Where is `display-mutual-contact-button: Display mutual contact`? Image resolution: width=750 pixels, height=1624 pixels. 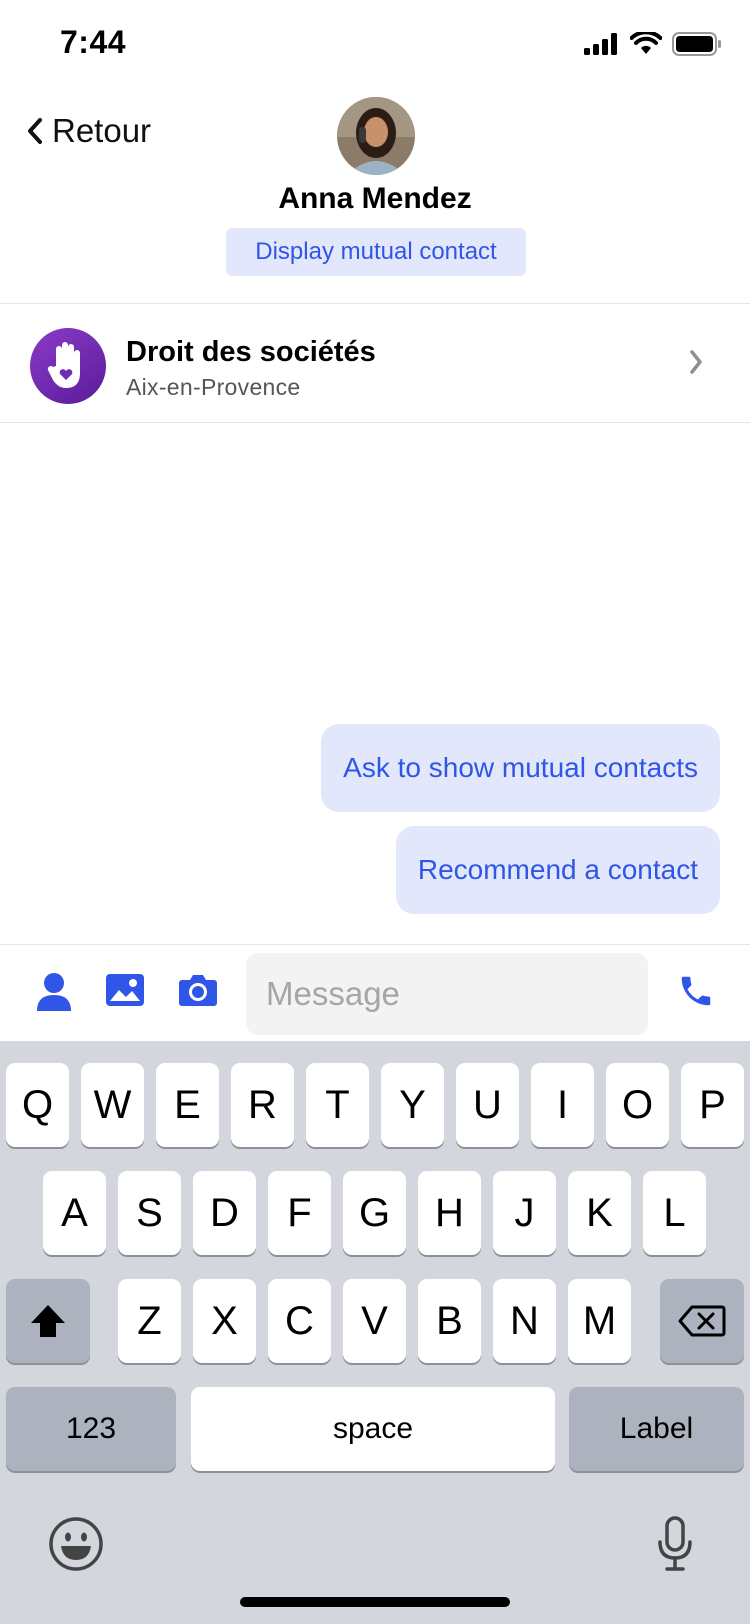 display-mutual-contact-button: Display mutual contact is located at coordinates (376, 252).